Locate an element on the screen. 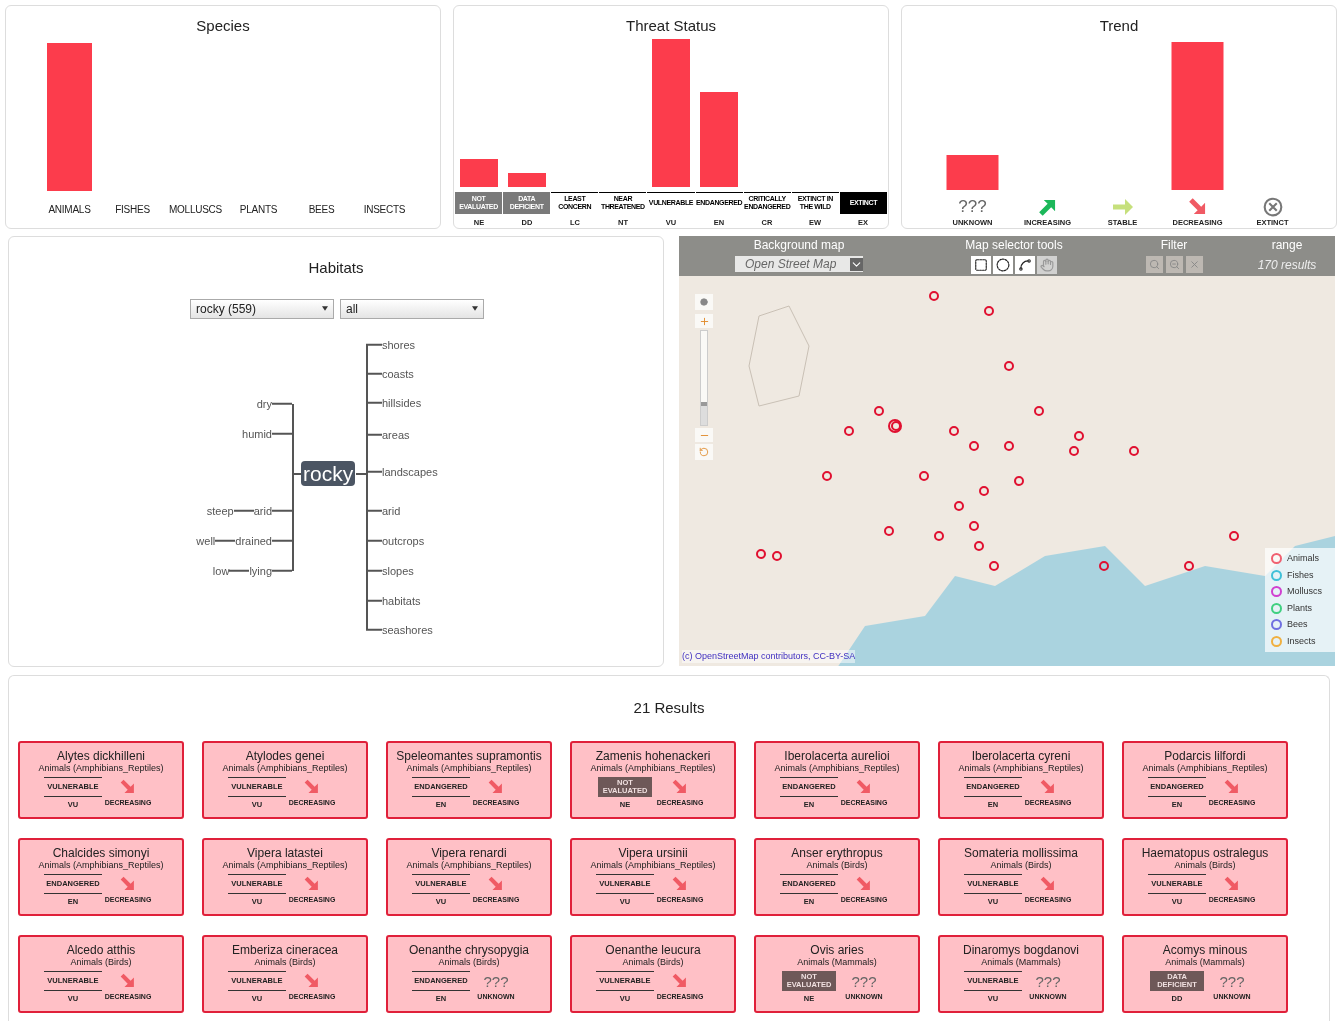 The image size is (1340, 1021). tree-word: humid is located at coordinates (257, 434).